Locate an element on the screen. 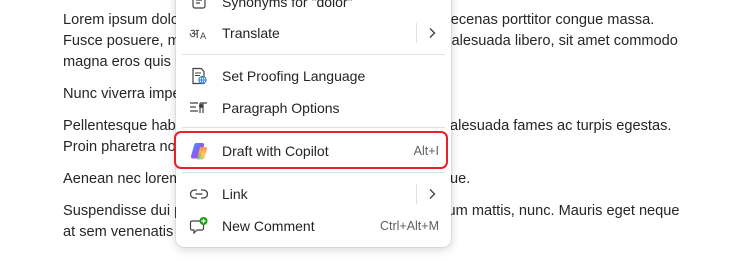  shortcut-label: Ctrl+Alt+M is located at coordinates (409, 226).